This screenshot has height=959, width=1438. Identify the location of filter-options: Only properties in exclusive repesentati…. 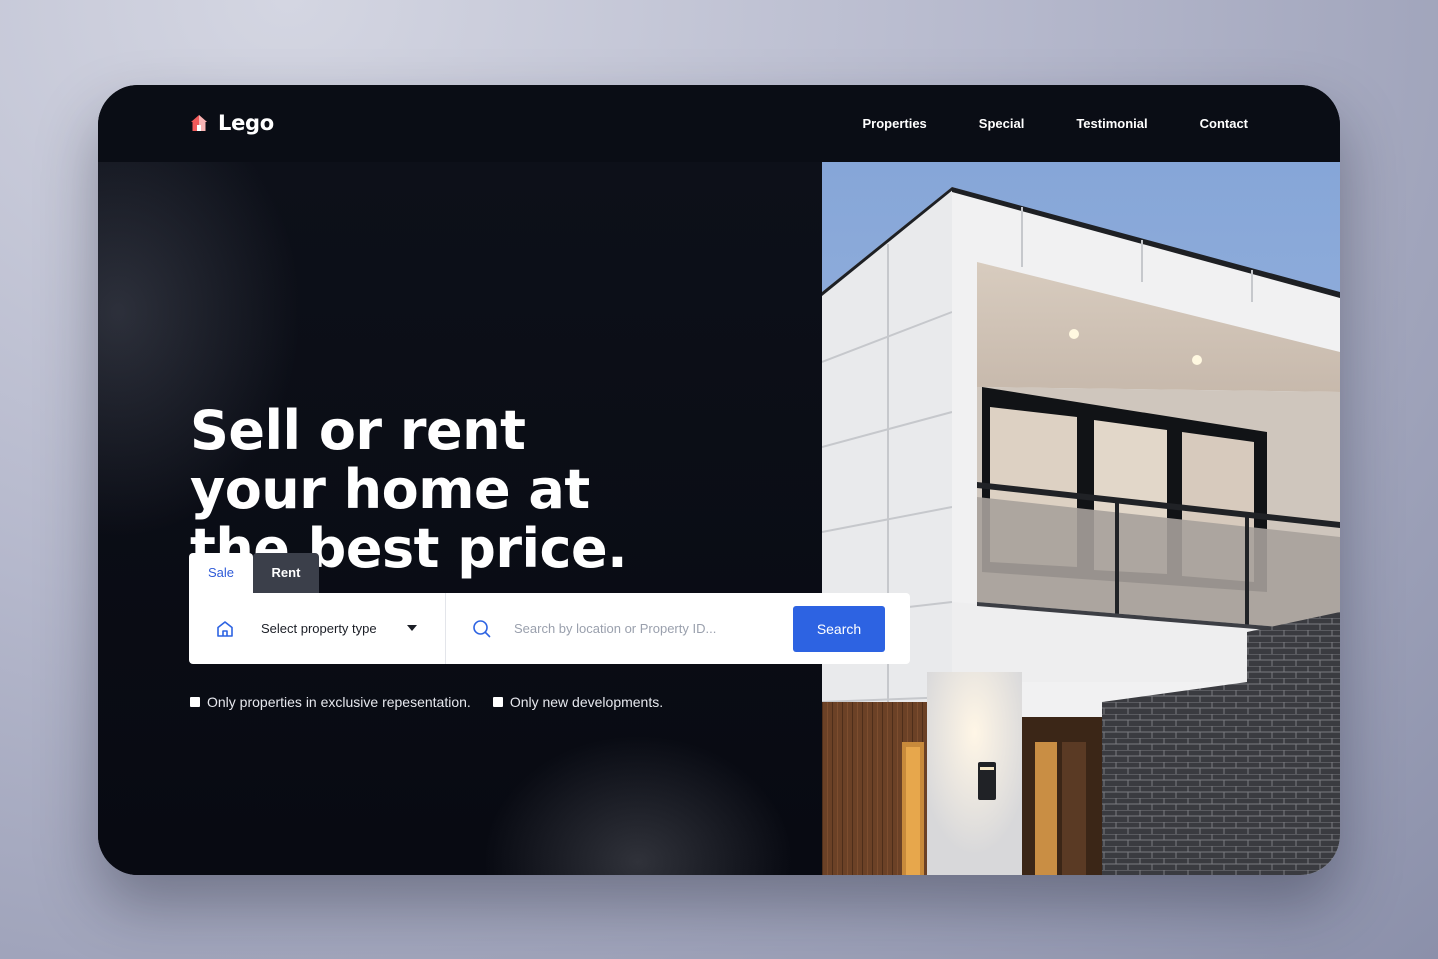
(426, 702).